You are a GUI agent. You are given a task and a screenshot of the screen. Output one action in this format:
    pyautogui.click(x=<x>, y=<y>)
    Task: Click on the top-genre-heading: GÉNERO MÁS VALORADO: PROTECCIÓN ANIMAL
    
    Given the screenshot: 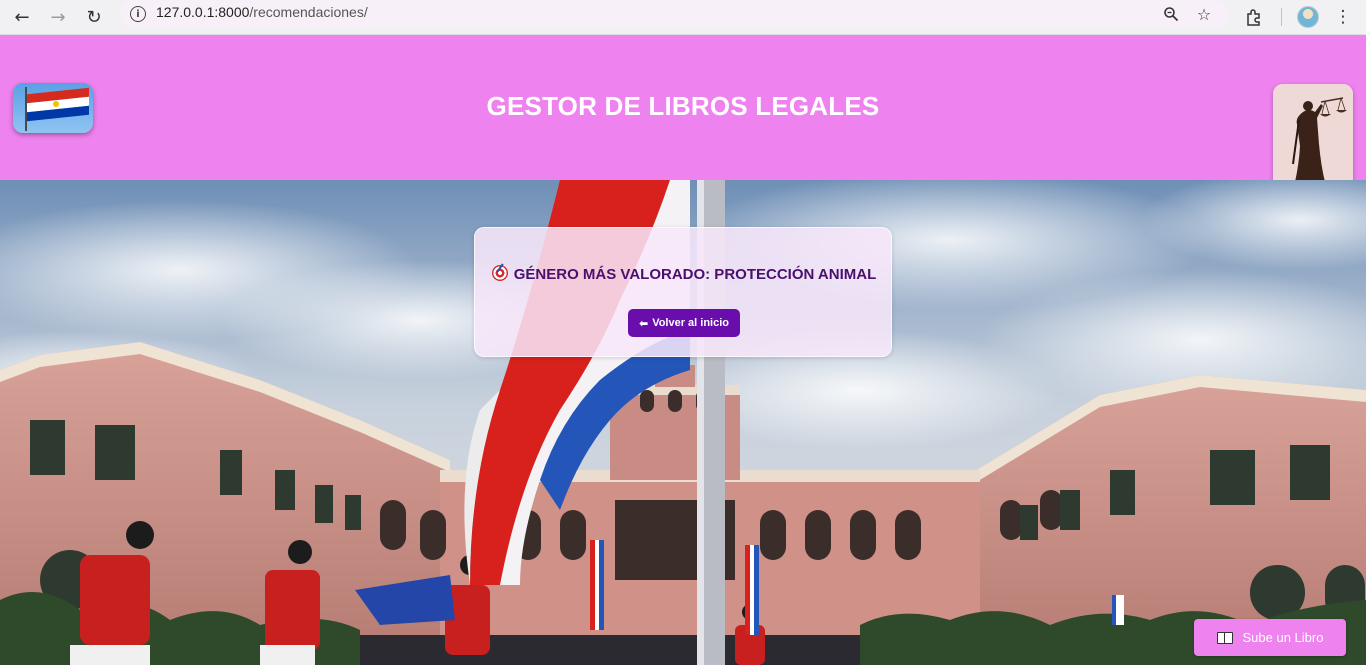 What is the action you would take?
    pyautogui.click(x=684, y=274)
    